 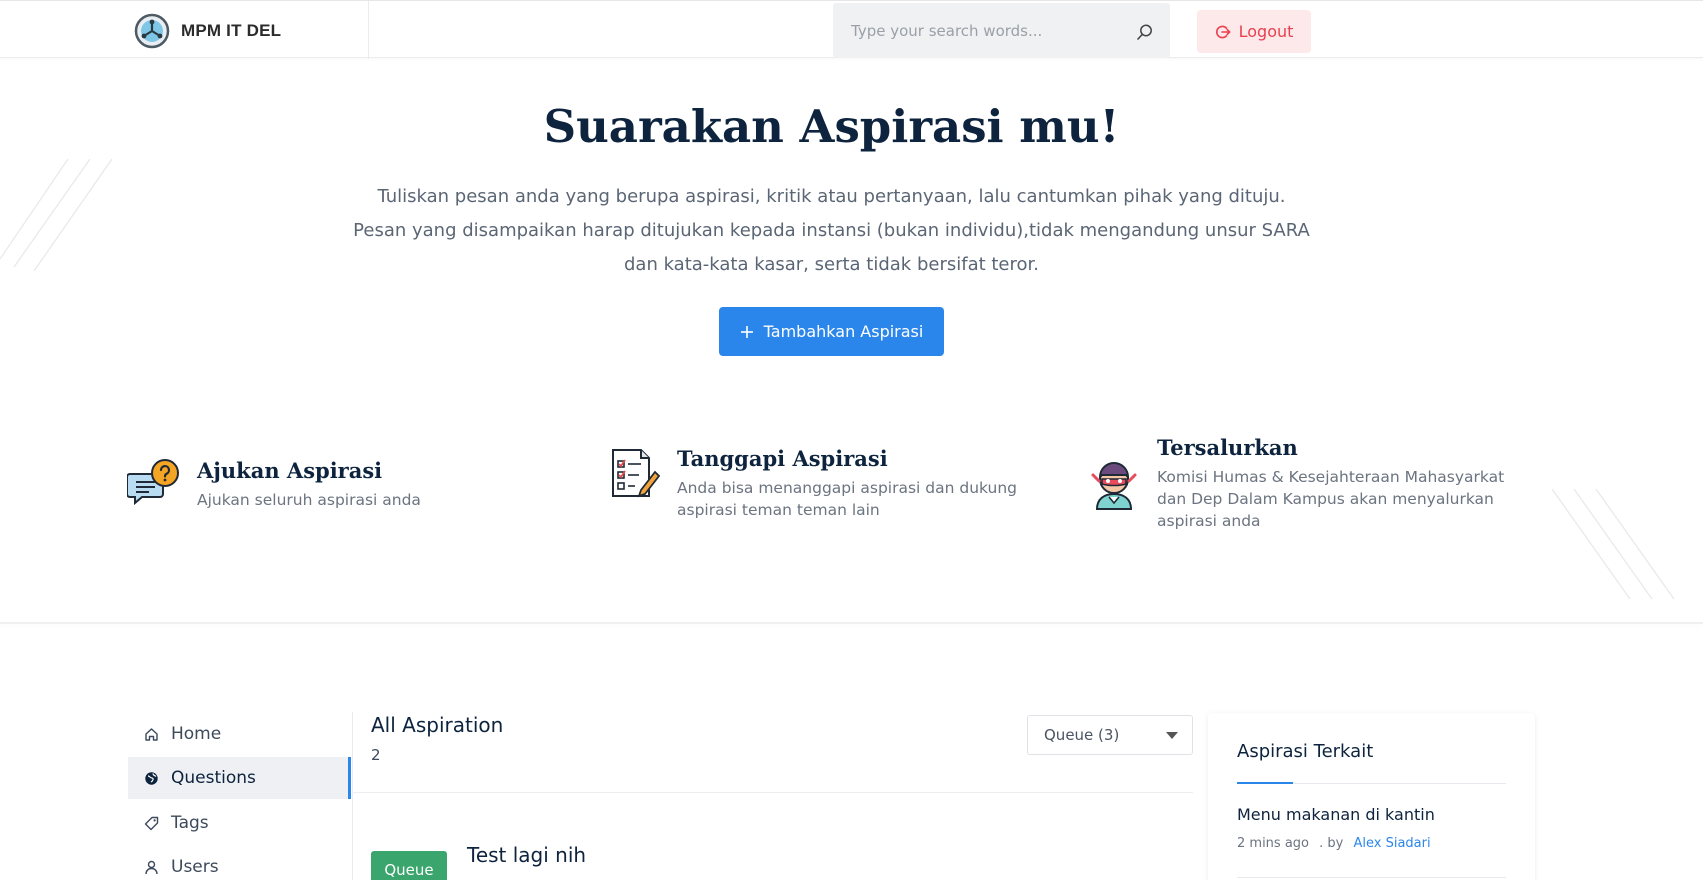 I want to click on aspiration-count: 2, so click(x=376, y=755).